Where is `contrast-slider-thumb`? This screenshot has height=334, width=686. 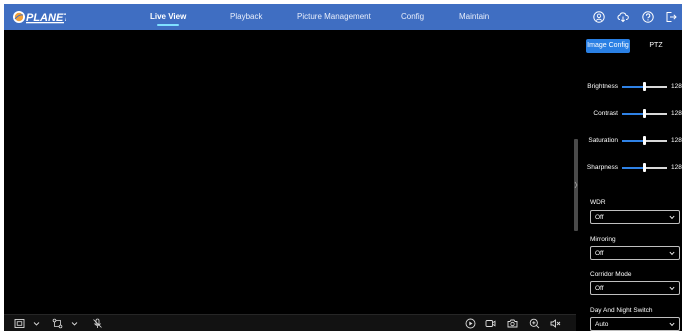 contrast-slider-thumb is located at coordinates (644, 113).